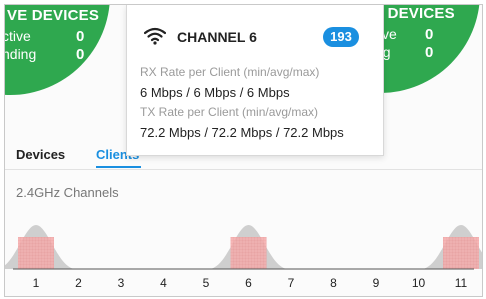 Image resolution: width=486 pixels, height=299 pixels. What do you see at coordinates (376, 283) in the screenshot?
I see `channel-tick-label: 9` at bounding box center [376, 283].